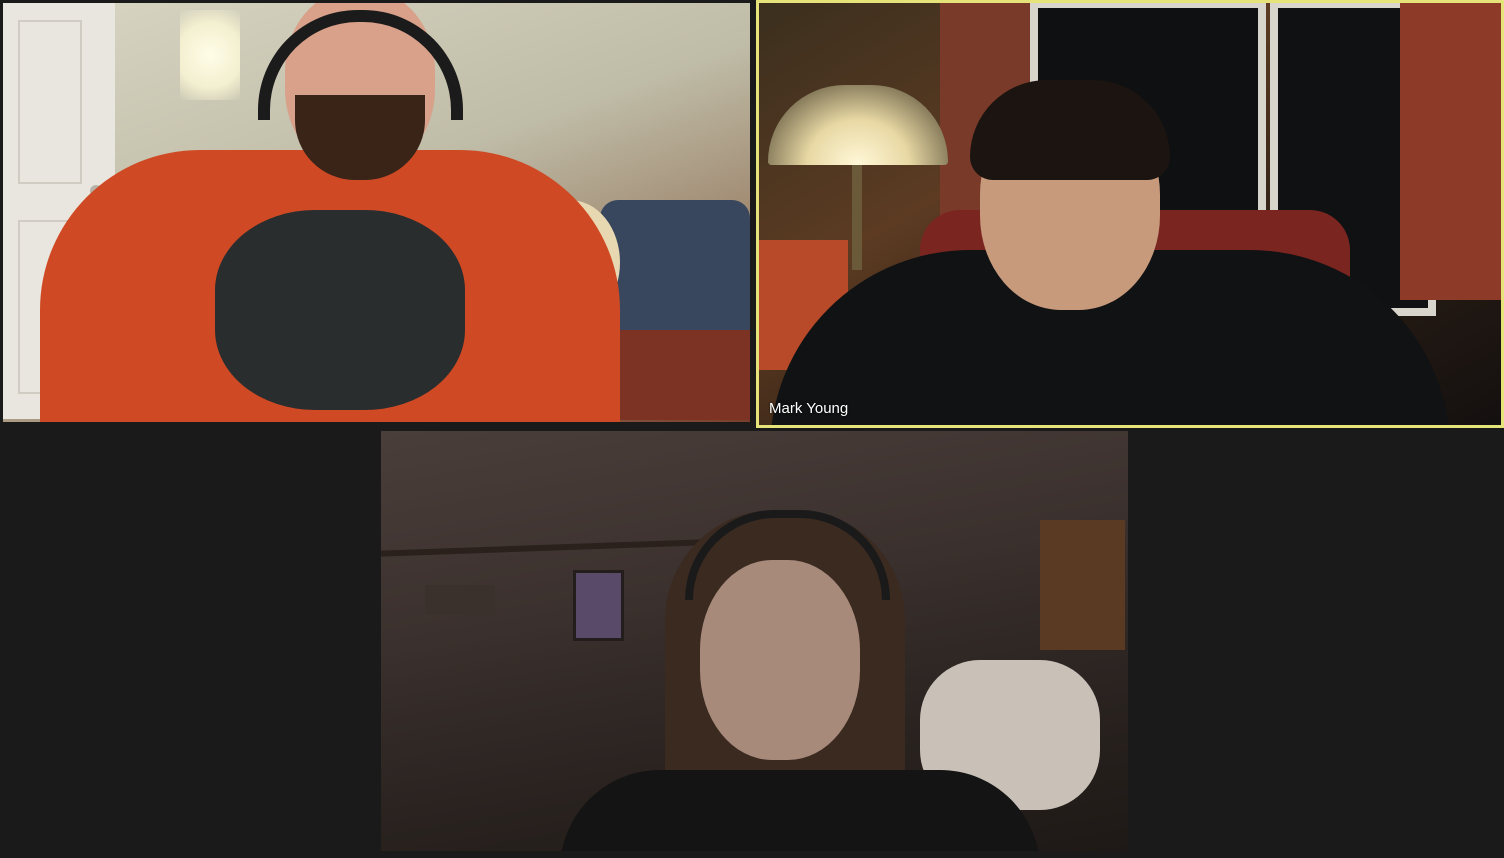 This screenshot has width=1504, height=858. Describe the element at coordinates (675, 275) in the screenshot. I see `background-couch` at that location.